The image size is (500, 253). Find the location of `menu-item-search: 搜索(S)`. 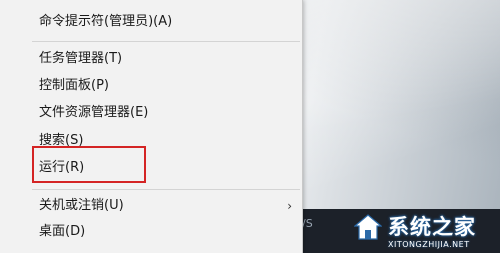

menu-item-search: 搜索(S) is located at coordinates (151, 141).